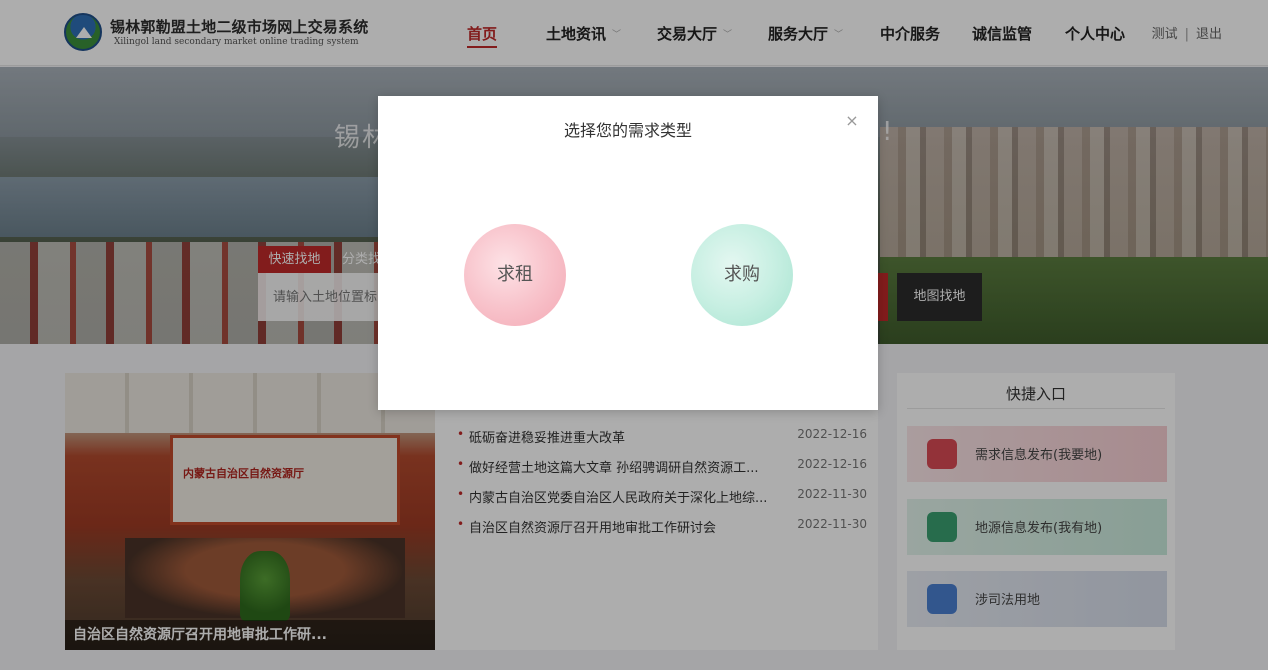 The width and height of the screenshot is (1268, 670). What do you see at coordinates (515, 275) in the screenshot?
I see `rent-option-button: 求租` at bounding box center [515, 275].